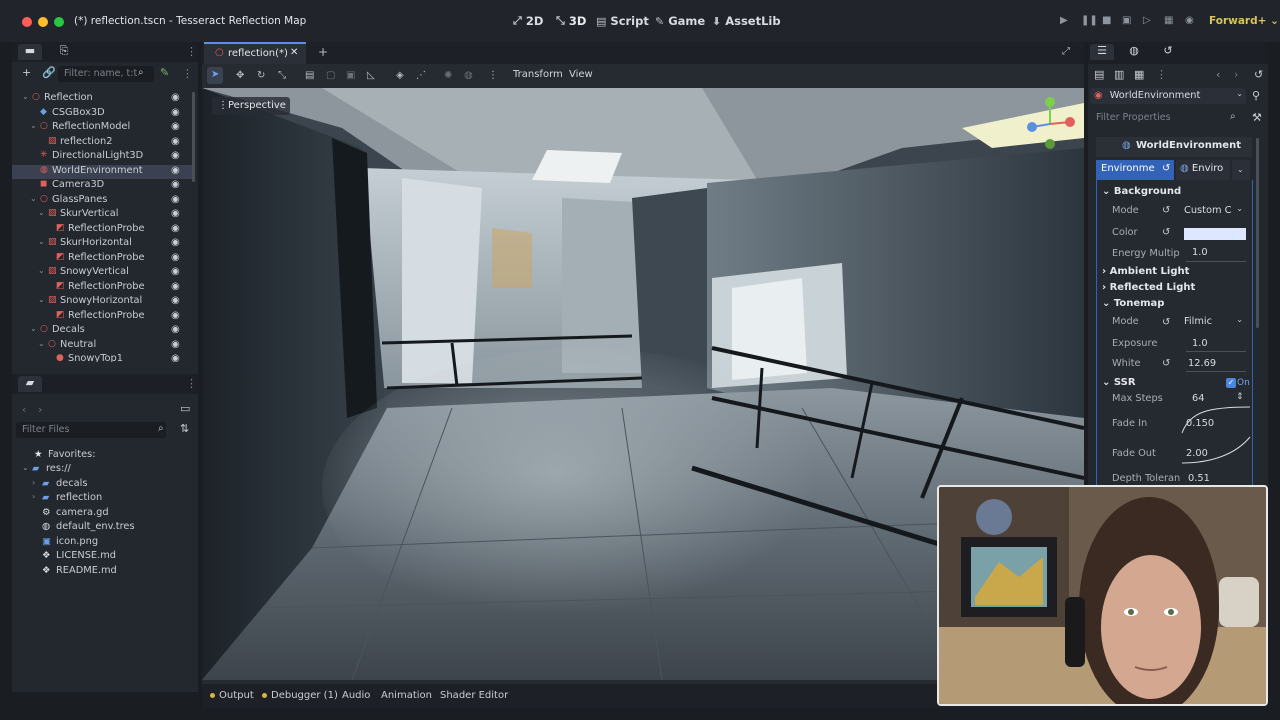  What do you see at coordinates (215, 75) in the screenshot?
I see `select-tool-icon: ➤` at bounding box center [215, 75].